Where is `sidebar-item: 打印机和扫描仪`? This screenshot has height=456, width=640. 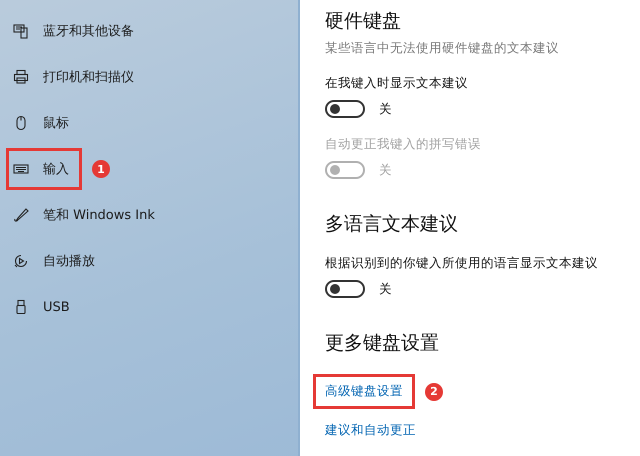 sidebar-item: 打印机和扫描仪 is located at coordinates (76, 77).